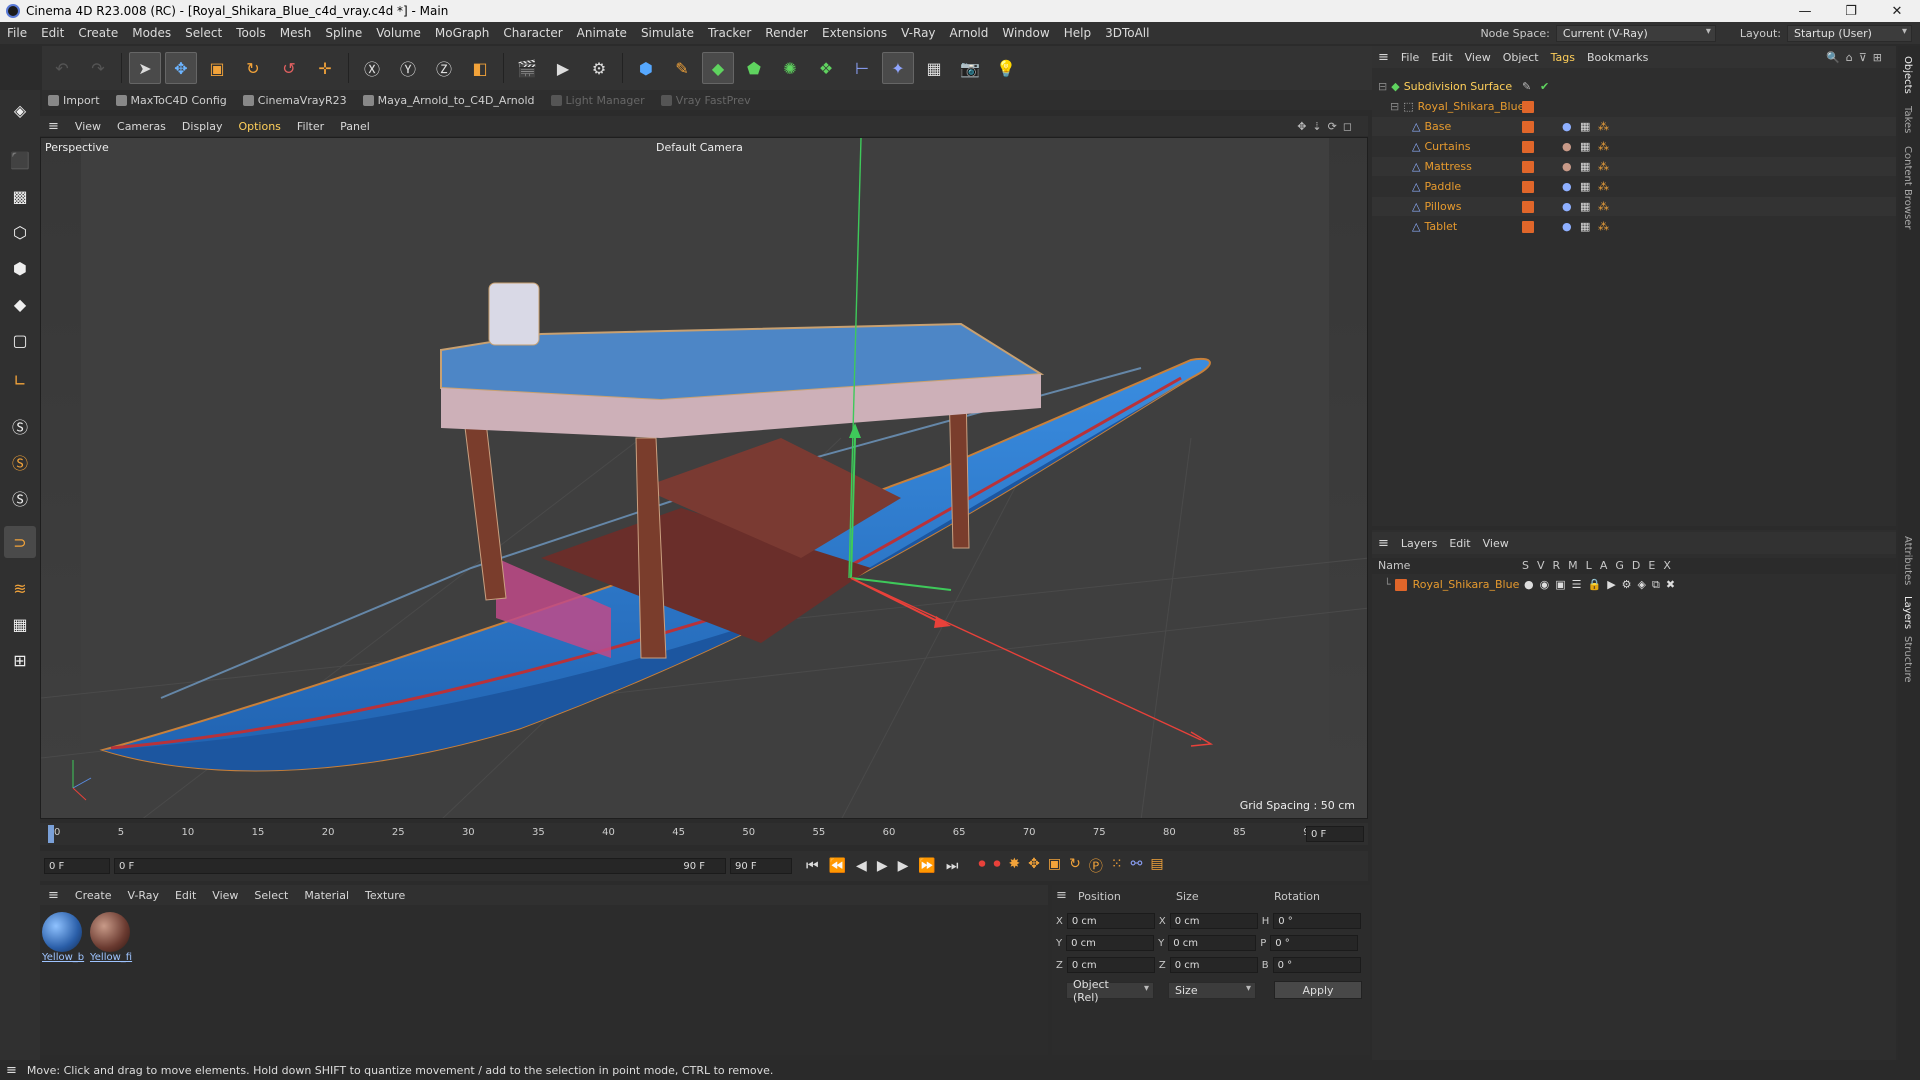 This screenshot has width=1920, height=1080. What do you see at coordinates (11, 1070) in the screenshot?
I see `status-hamburger-icon: ≡` at bounding box center [11, 1070].